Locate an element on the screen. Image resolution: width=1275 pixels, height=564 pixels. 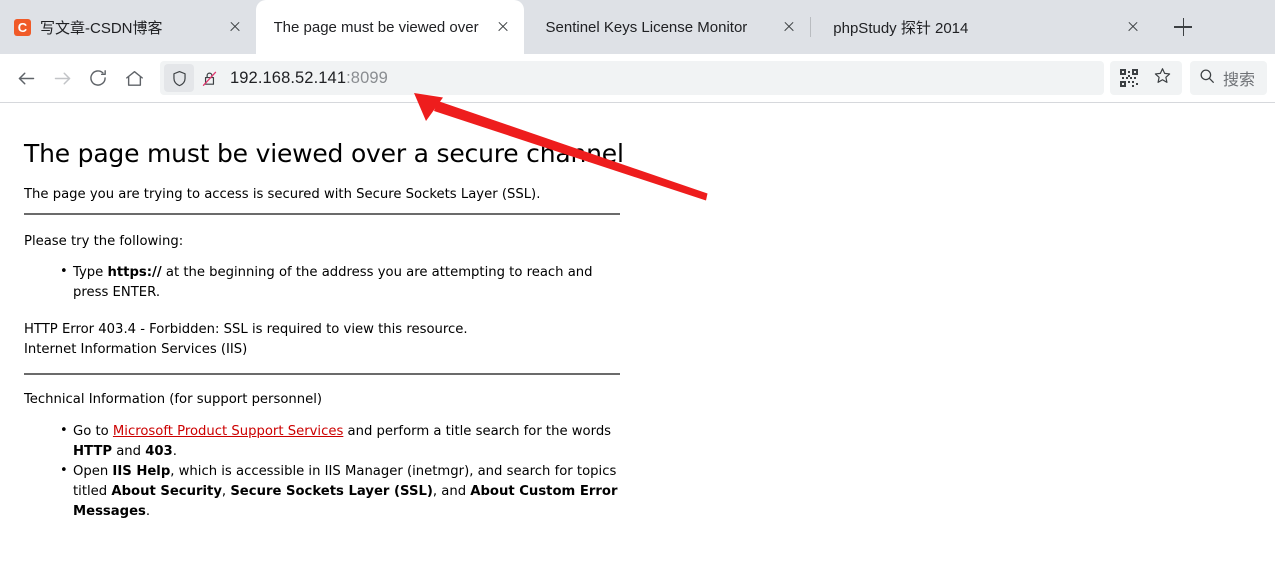
bookmark-button is located at coordinates (1163, 78).